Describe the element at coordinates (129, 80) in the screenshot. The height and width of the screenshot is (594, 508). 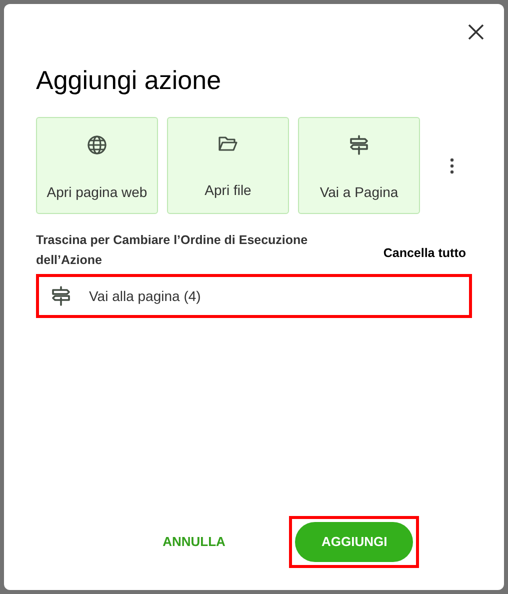
I see `dialog-title: Aggiungi azione` at that location.